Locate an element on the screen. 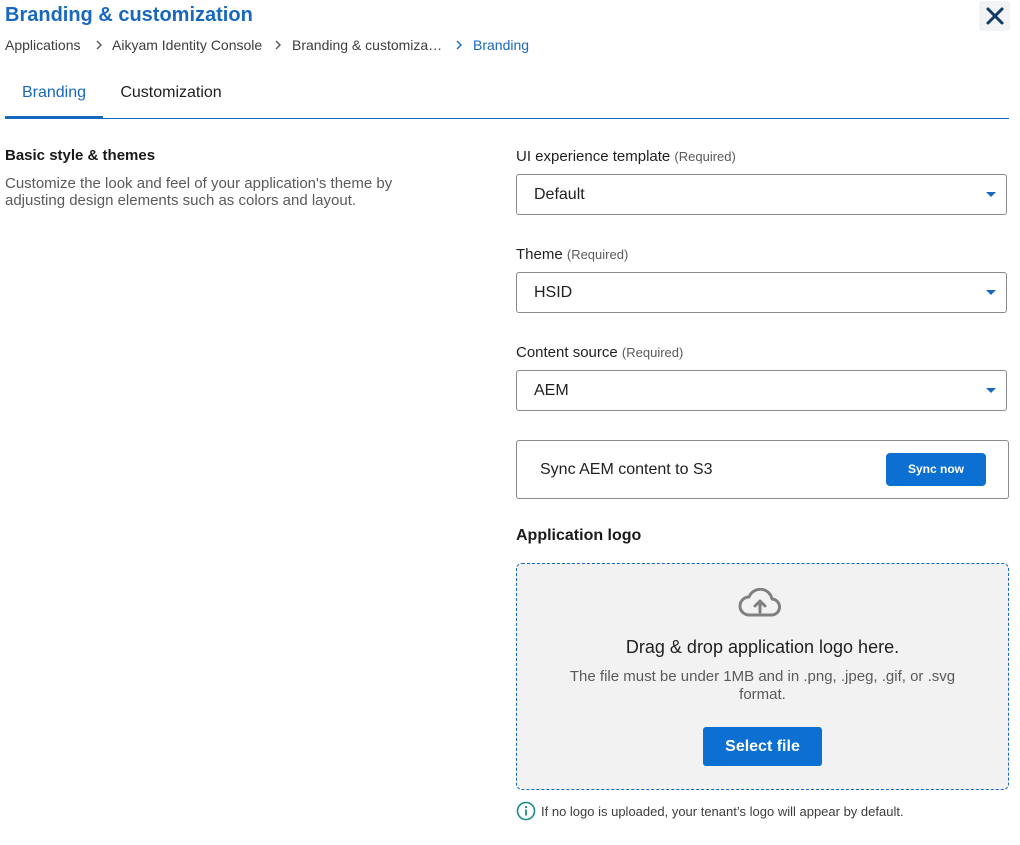 Image resolution: width=1020 pixels, height=845 pixels. template-select-value: Default is located at coordinates (559, 194).